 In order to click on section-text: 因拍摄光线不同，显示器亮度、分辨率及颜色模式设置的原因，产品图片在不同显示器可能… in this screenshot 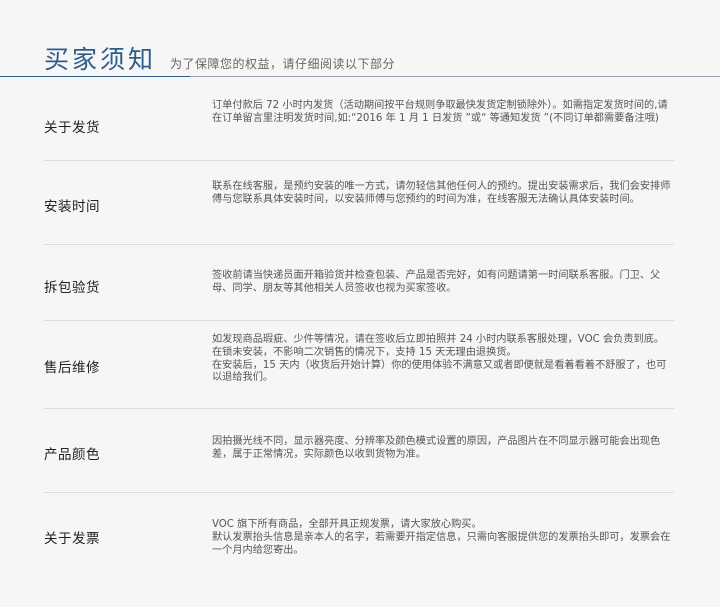, I will do `click(436, 448)`.